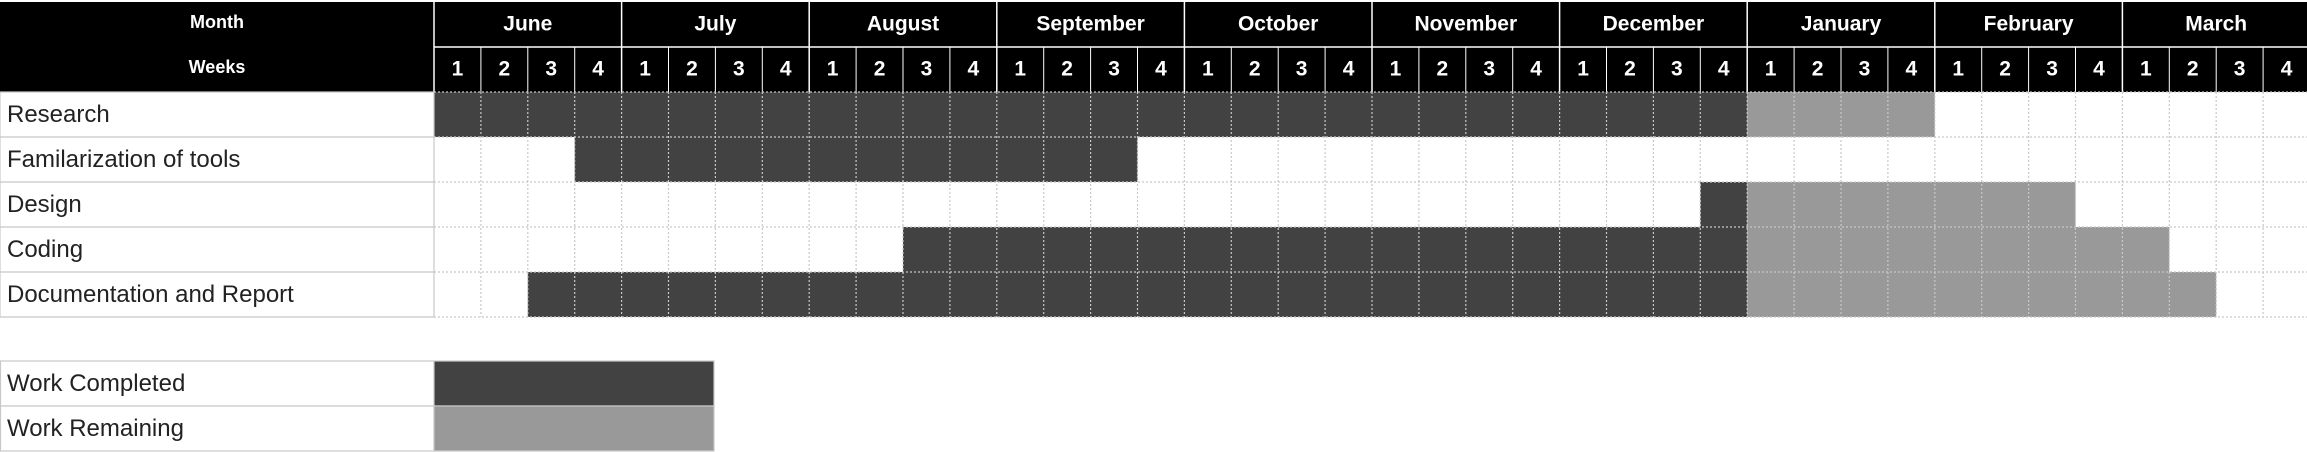 Image resolution: width=2307 pixels, height=452 pixels. What do you see at coordinates (45, 249) in the screenshot?
I see `task-label: Coding` at bounding box center [45, 249].